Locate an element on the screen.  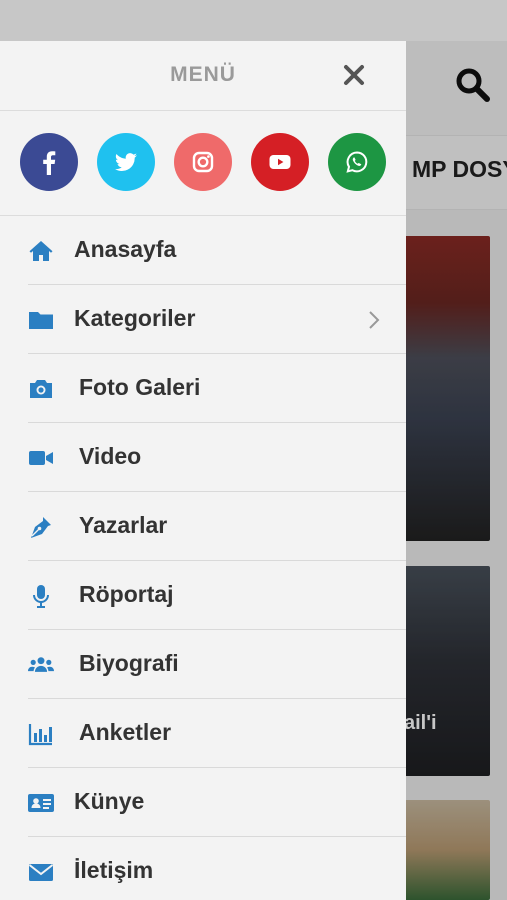
menu-item-kunye: Künye is located at coordinates (217, 802).